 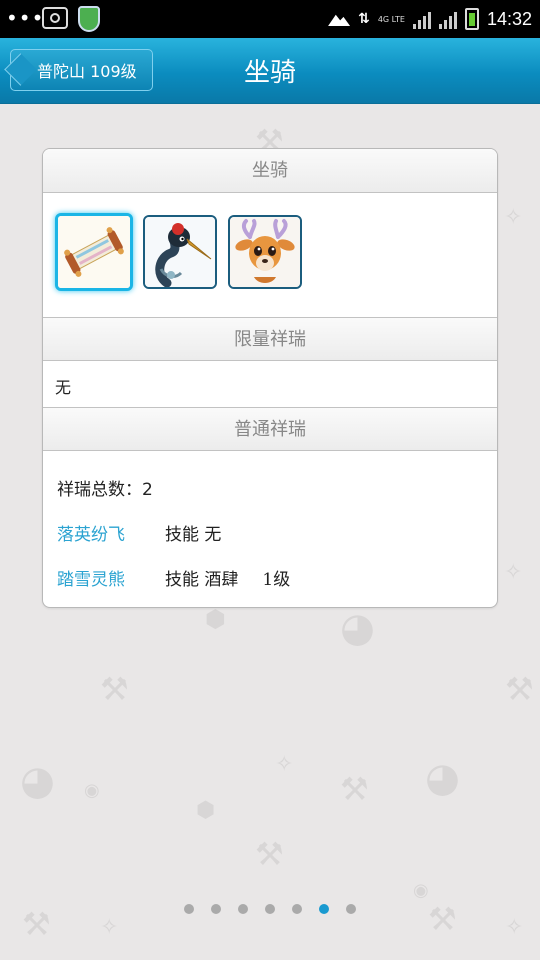 What do you see at coordinates (55, 18) in the screenshot?
I see `screenshot-icon` at bounding box center [55, 18].